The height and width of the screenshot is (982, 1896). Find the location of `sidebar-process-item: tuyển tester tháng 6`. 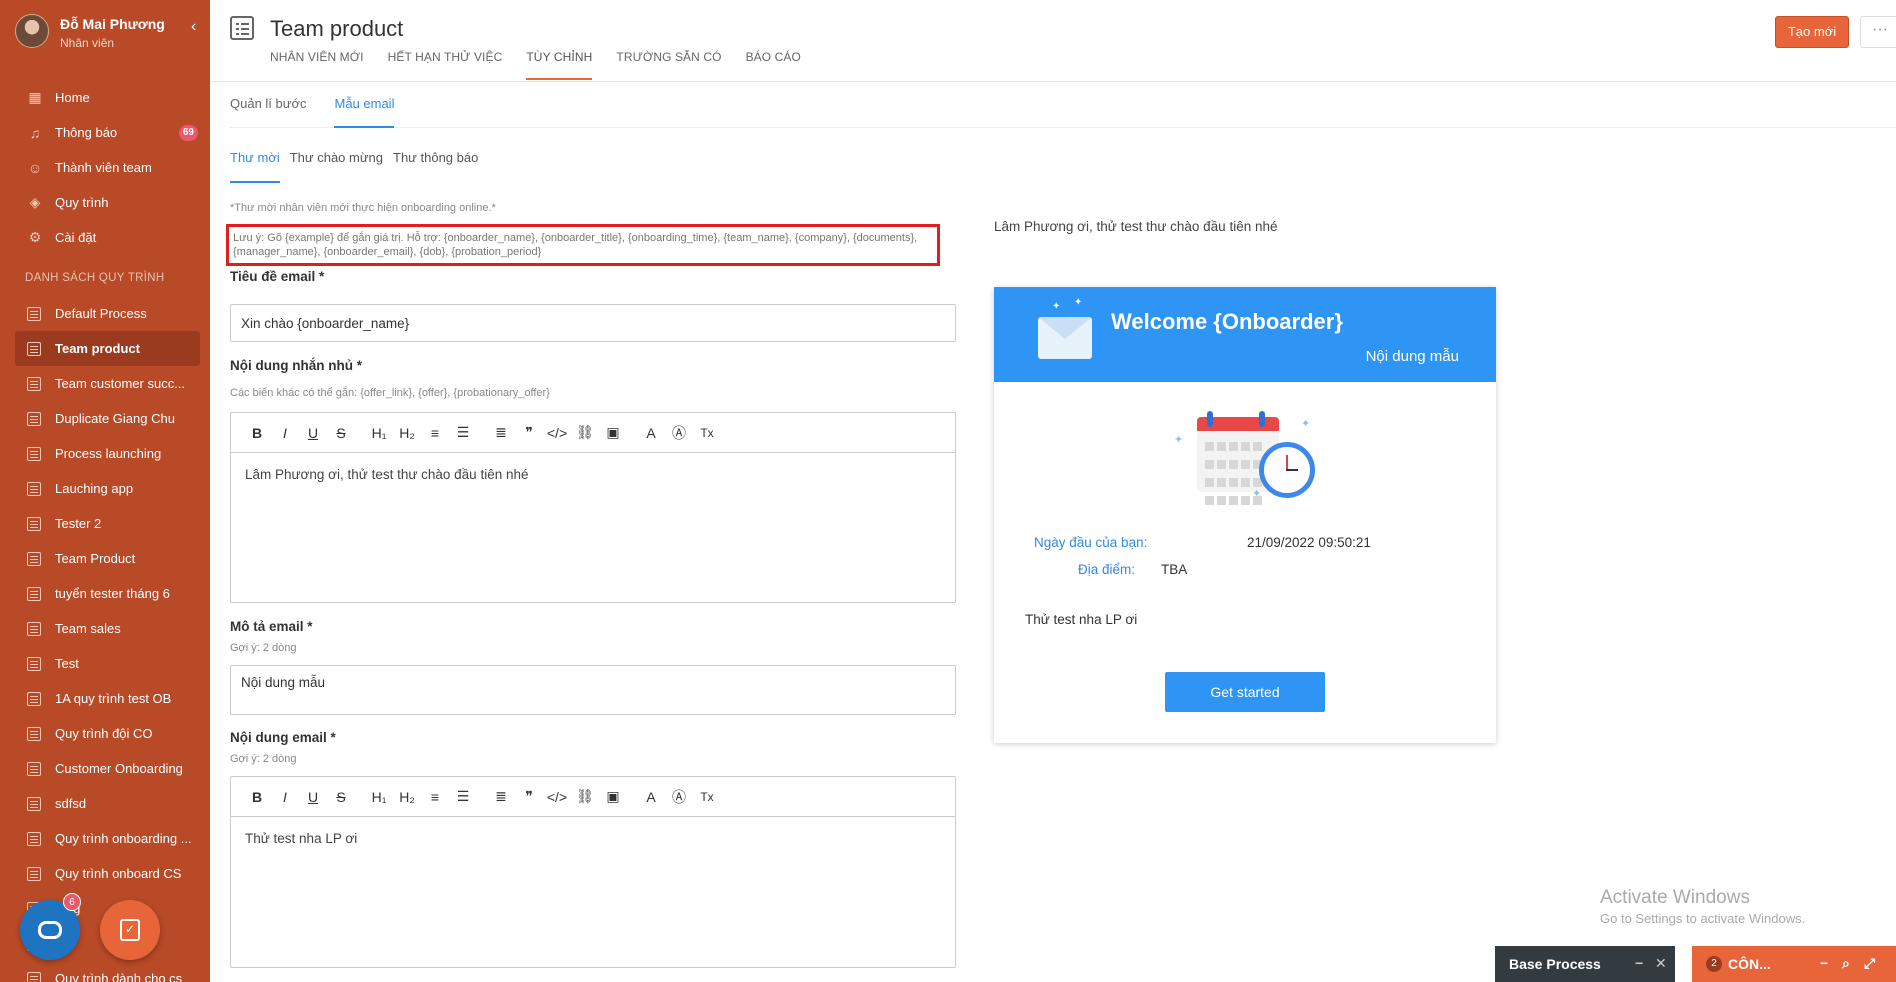

sidebar-process-item: tuyển tester tháng 6 is located at coordinates (107, 593).